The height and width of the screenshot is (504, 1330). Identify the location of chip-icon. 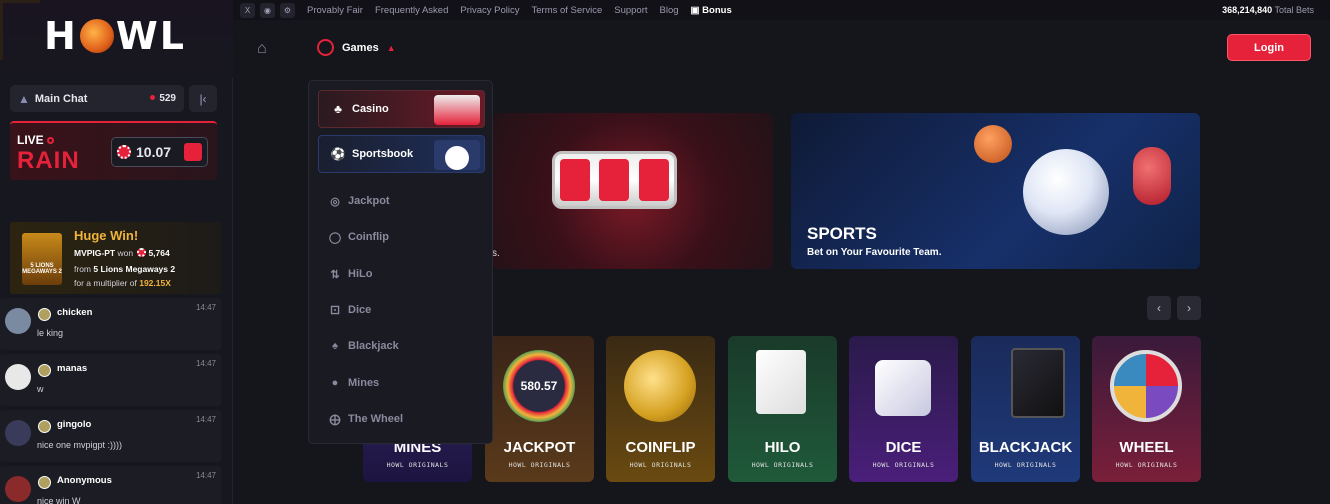
(124, 152).